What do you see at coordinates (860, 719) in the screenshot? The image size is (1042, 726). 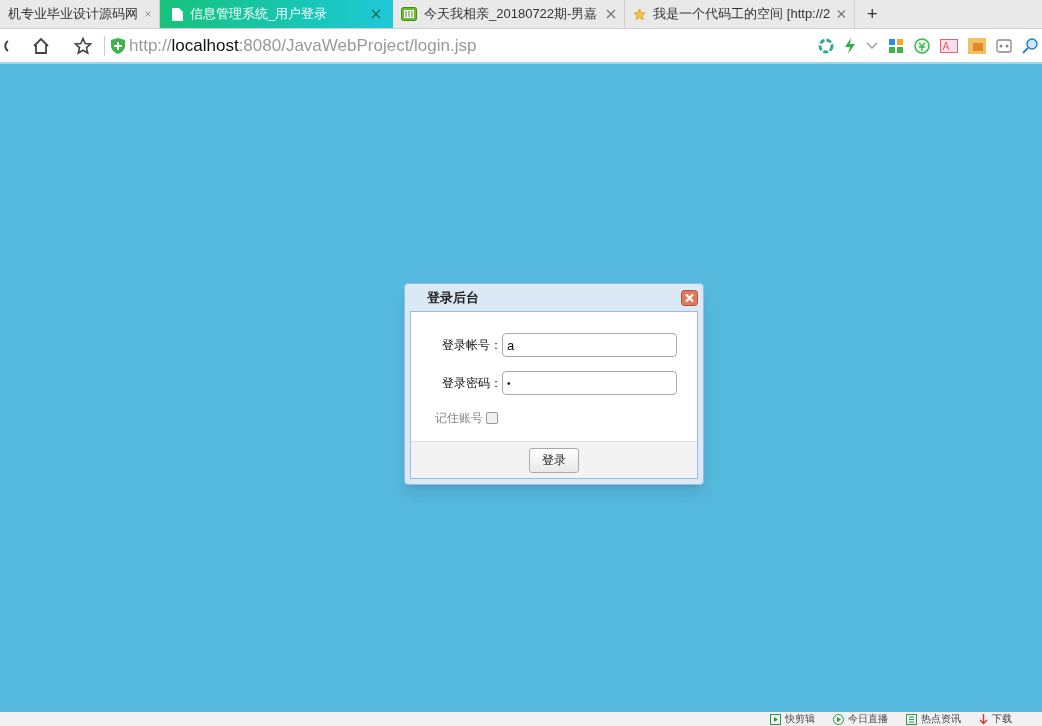 I see `status-bar-item: 今日直播` at bounding box center [860, 719].